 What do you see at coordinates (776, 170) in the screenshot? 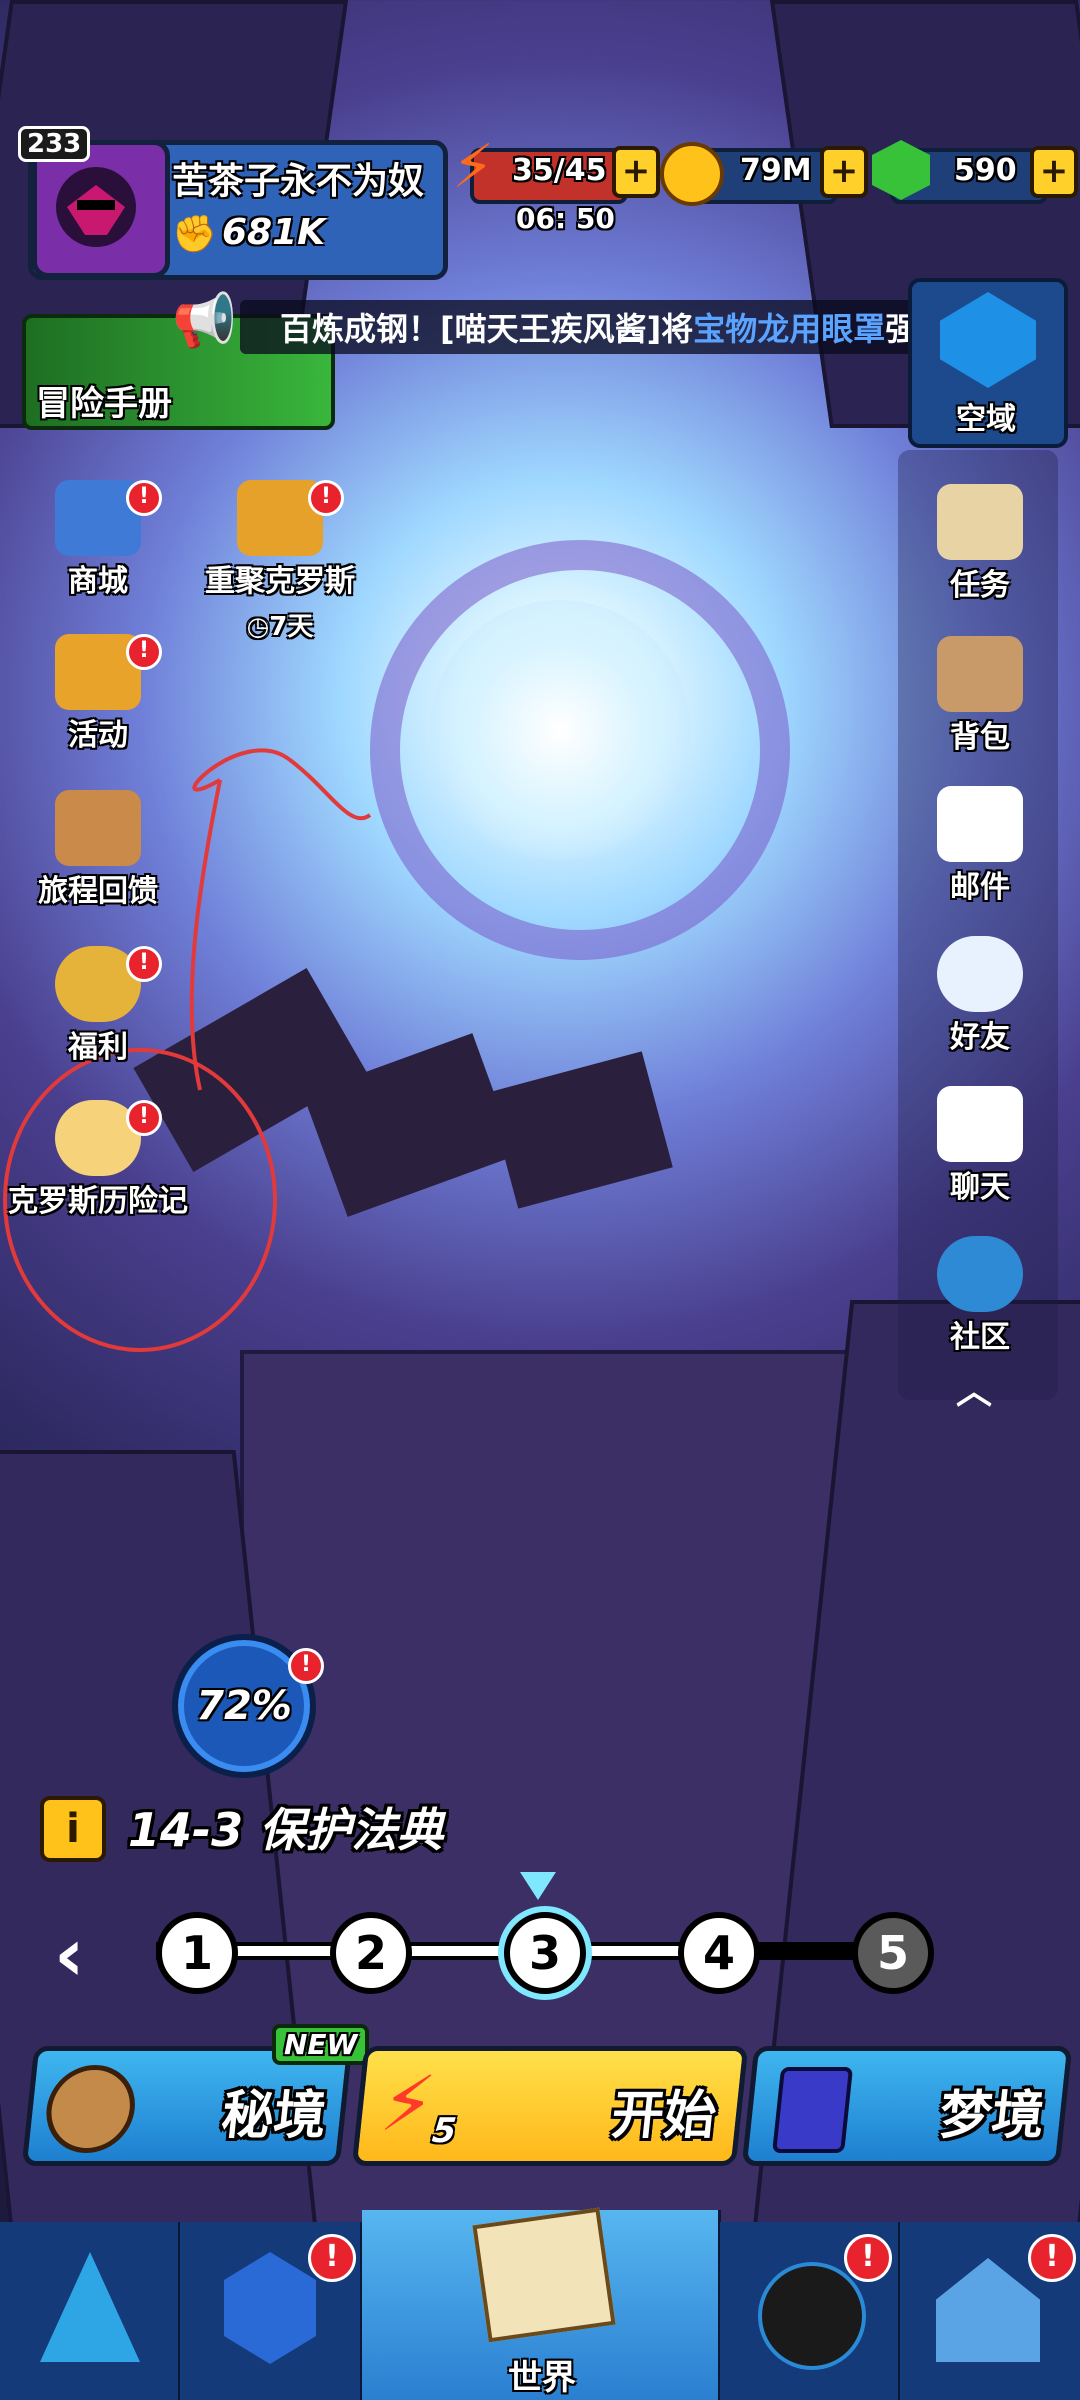
I see `gold-value: 79M` at bounding box center [776, 170].